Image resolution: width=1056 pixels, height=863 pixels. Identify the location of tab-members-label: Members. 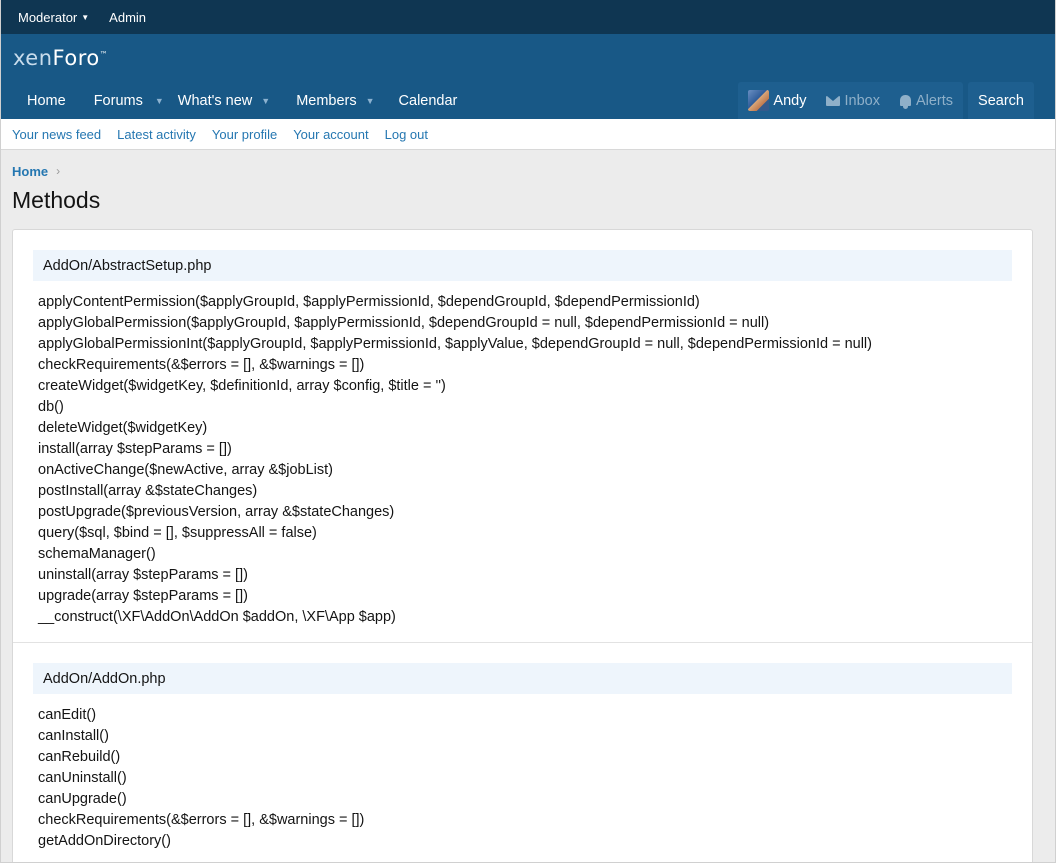
(326, 100).